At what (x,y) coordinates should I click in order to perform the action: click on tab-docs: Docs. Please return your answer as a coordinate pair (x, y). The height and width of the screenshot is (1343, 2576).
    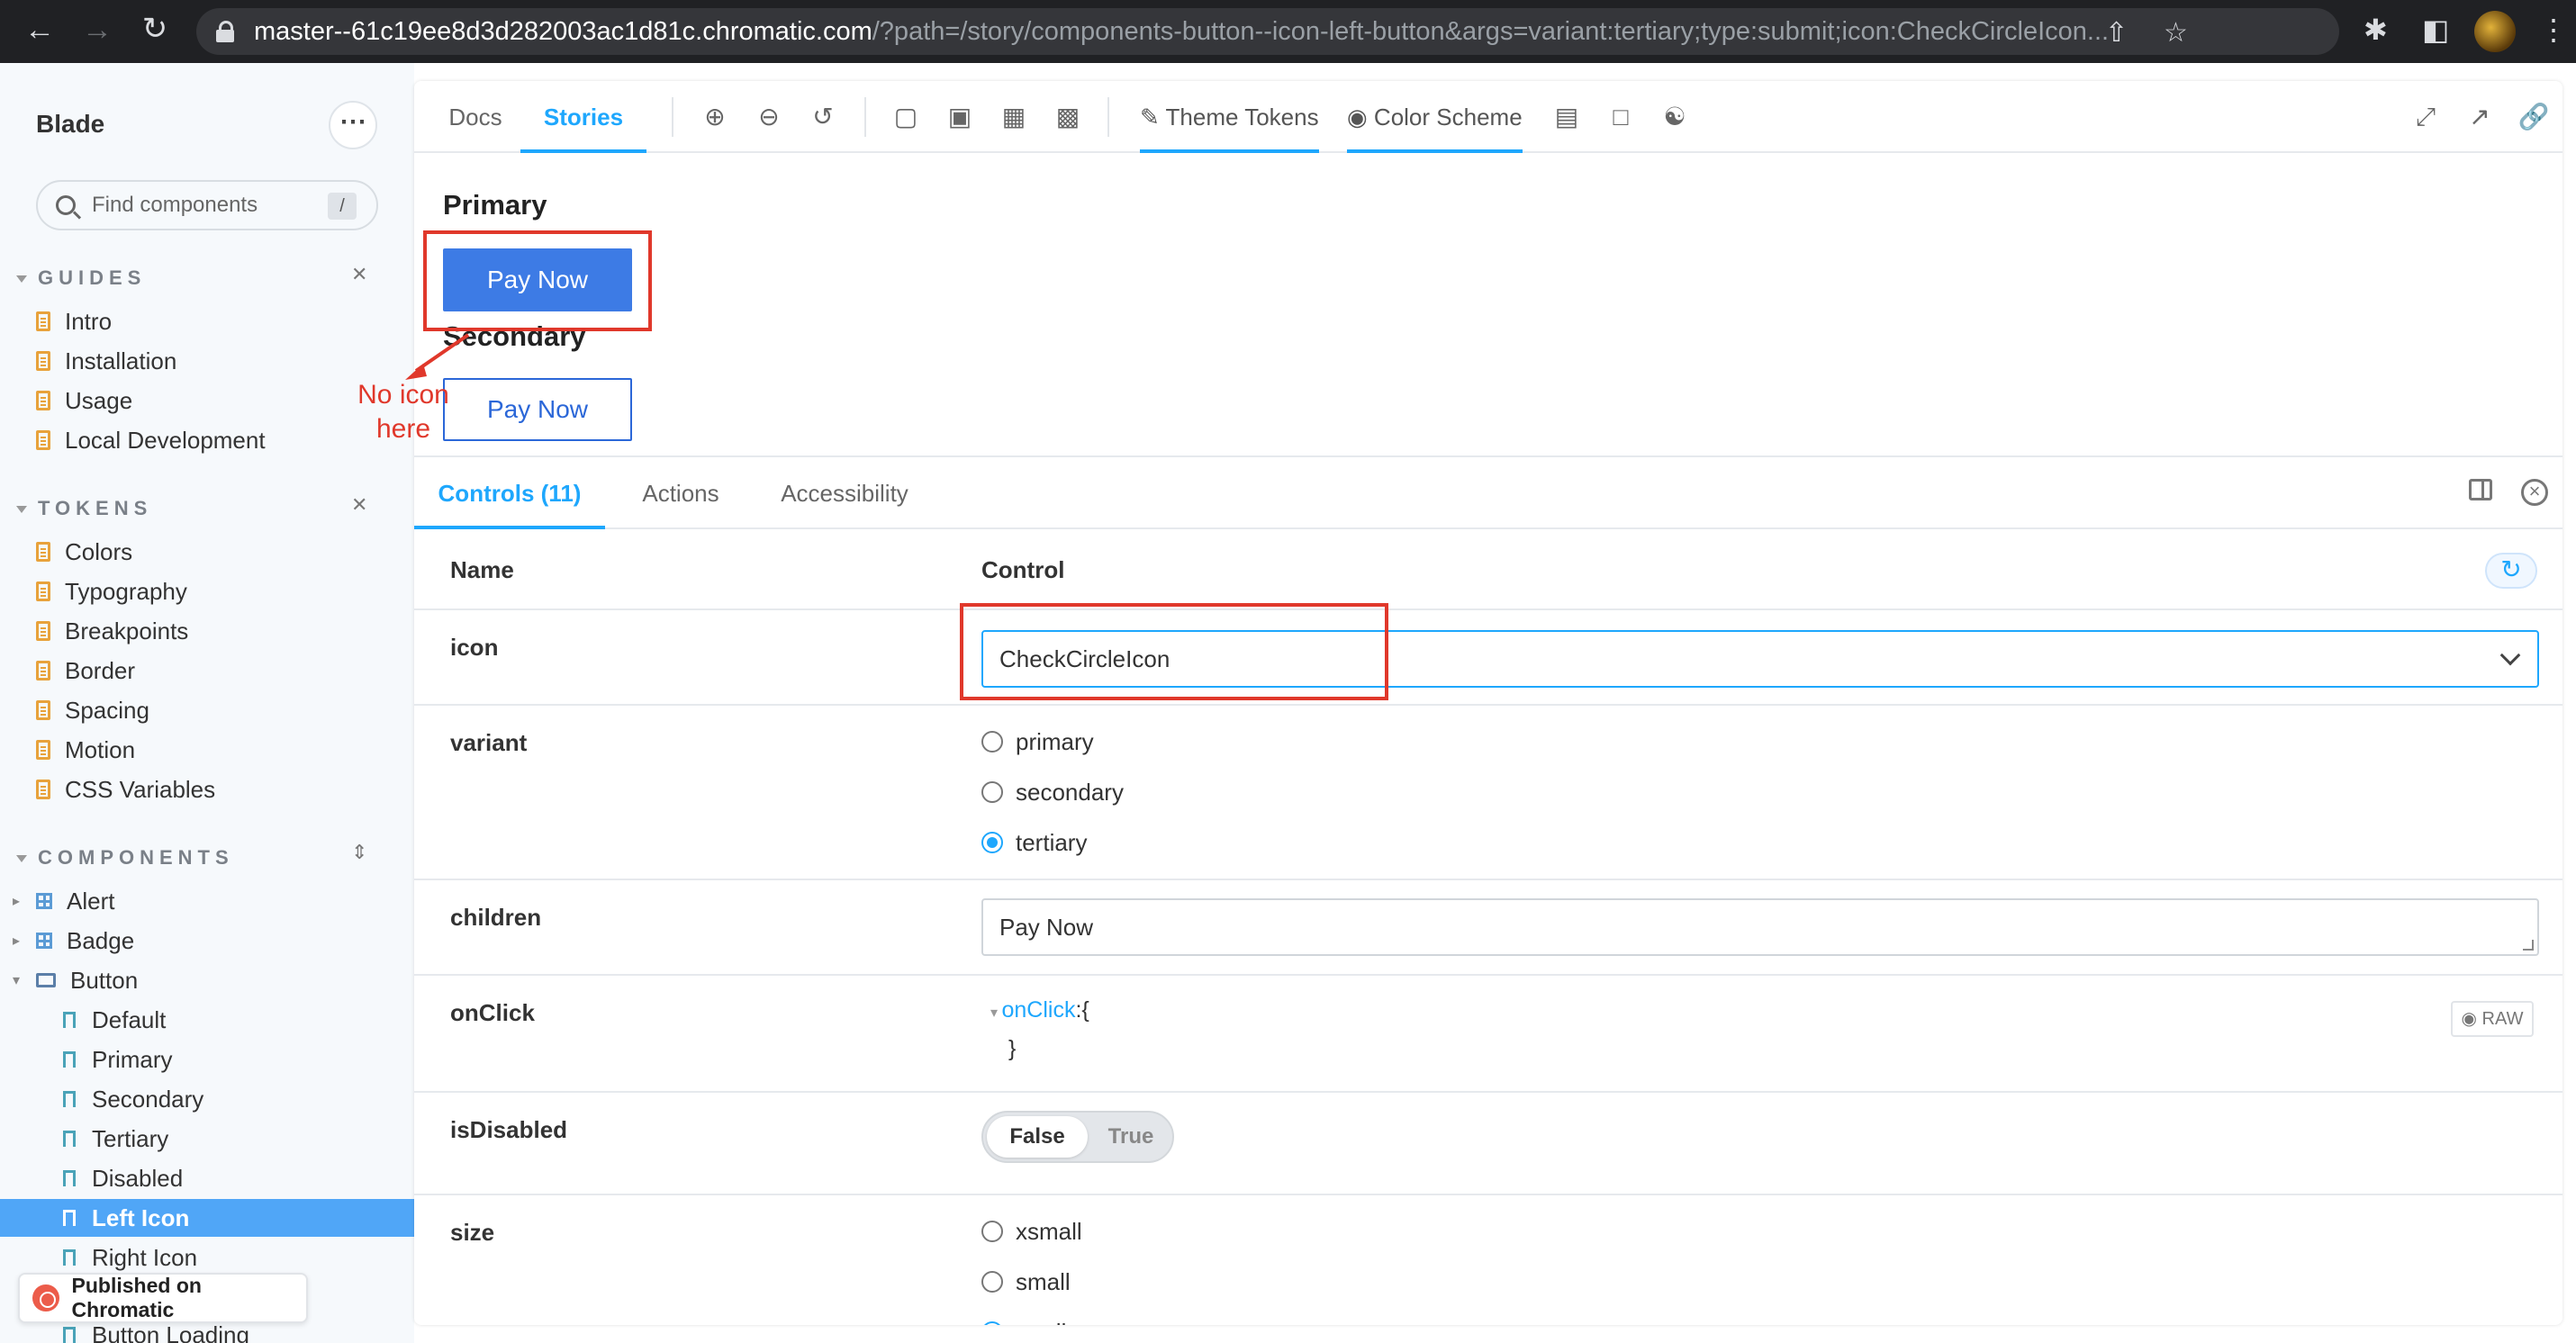
    Looking at the image, I should click on (475, 117).